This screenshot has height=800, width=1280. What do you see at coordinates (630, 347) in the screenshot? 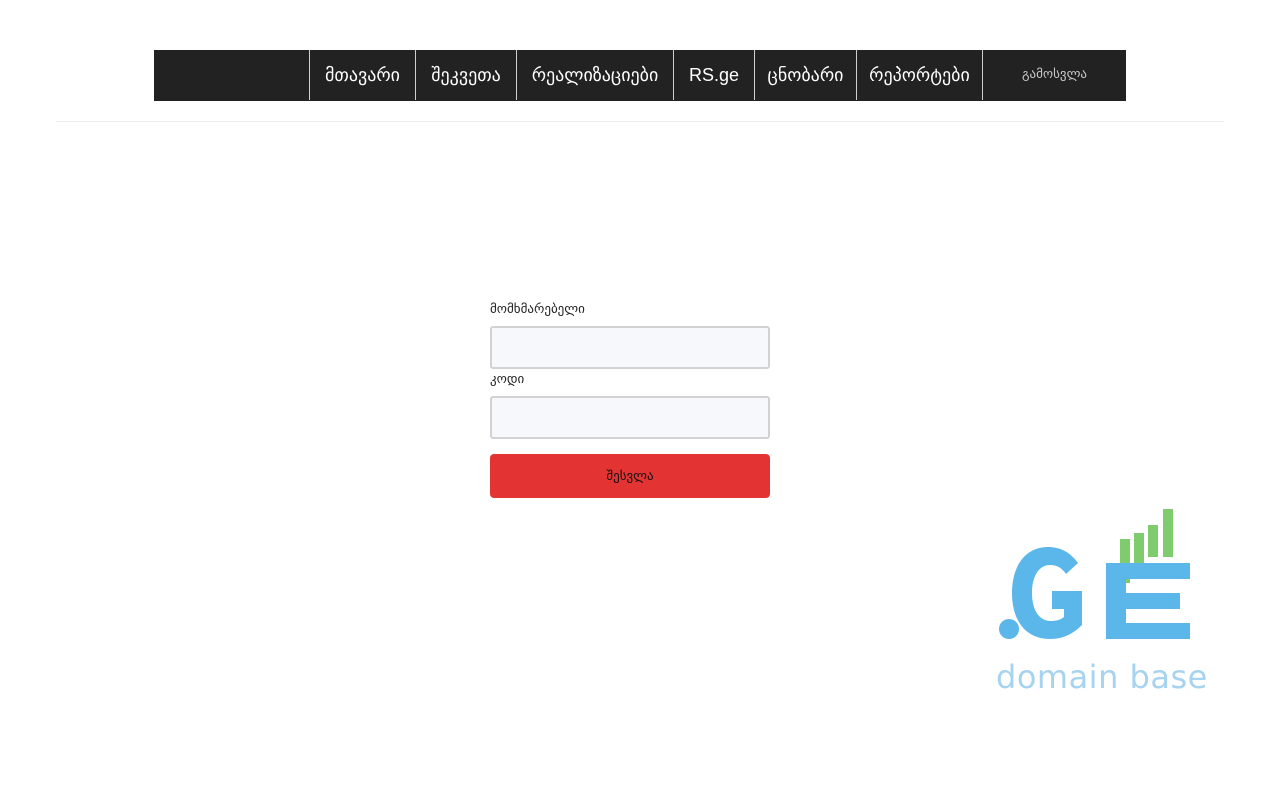
I see `username-input` at bounding box center [630, 347].